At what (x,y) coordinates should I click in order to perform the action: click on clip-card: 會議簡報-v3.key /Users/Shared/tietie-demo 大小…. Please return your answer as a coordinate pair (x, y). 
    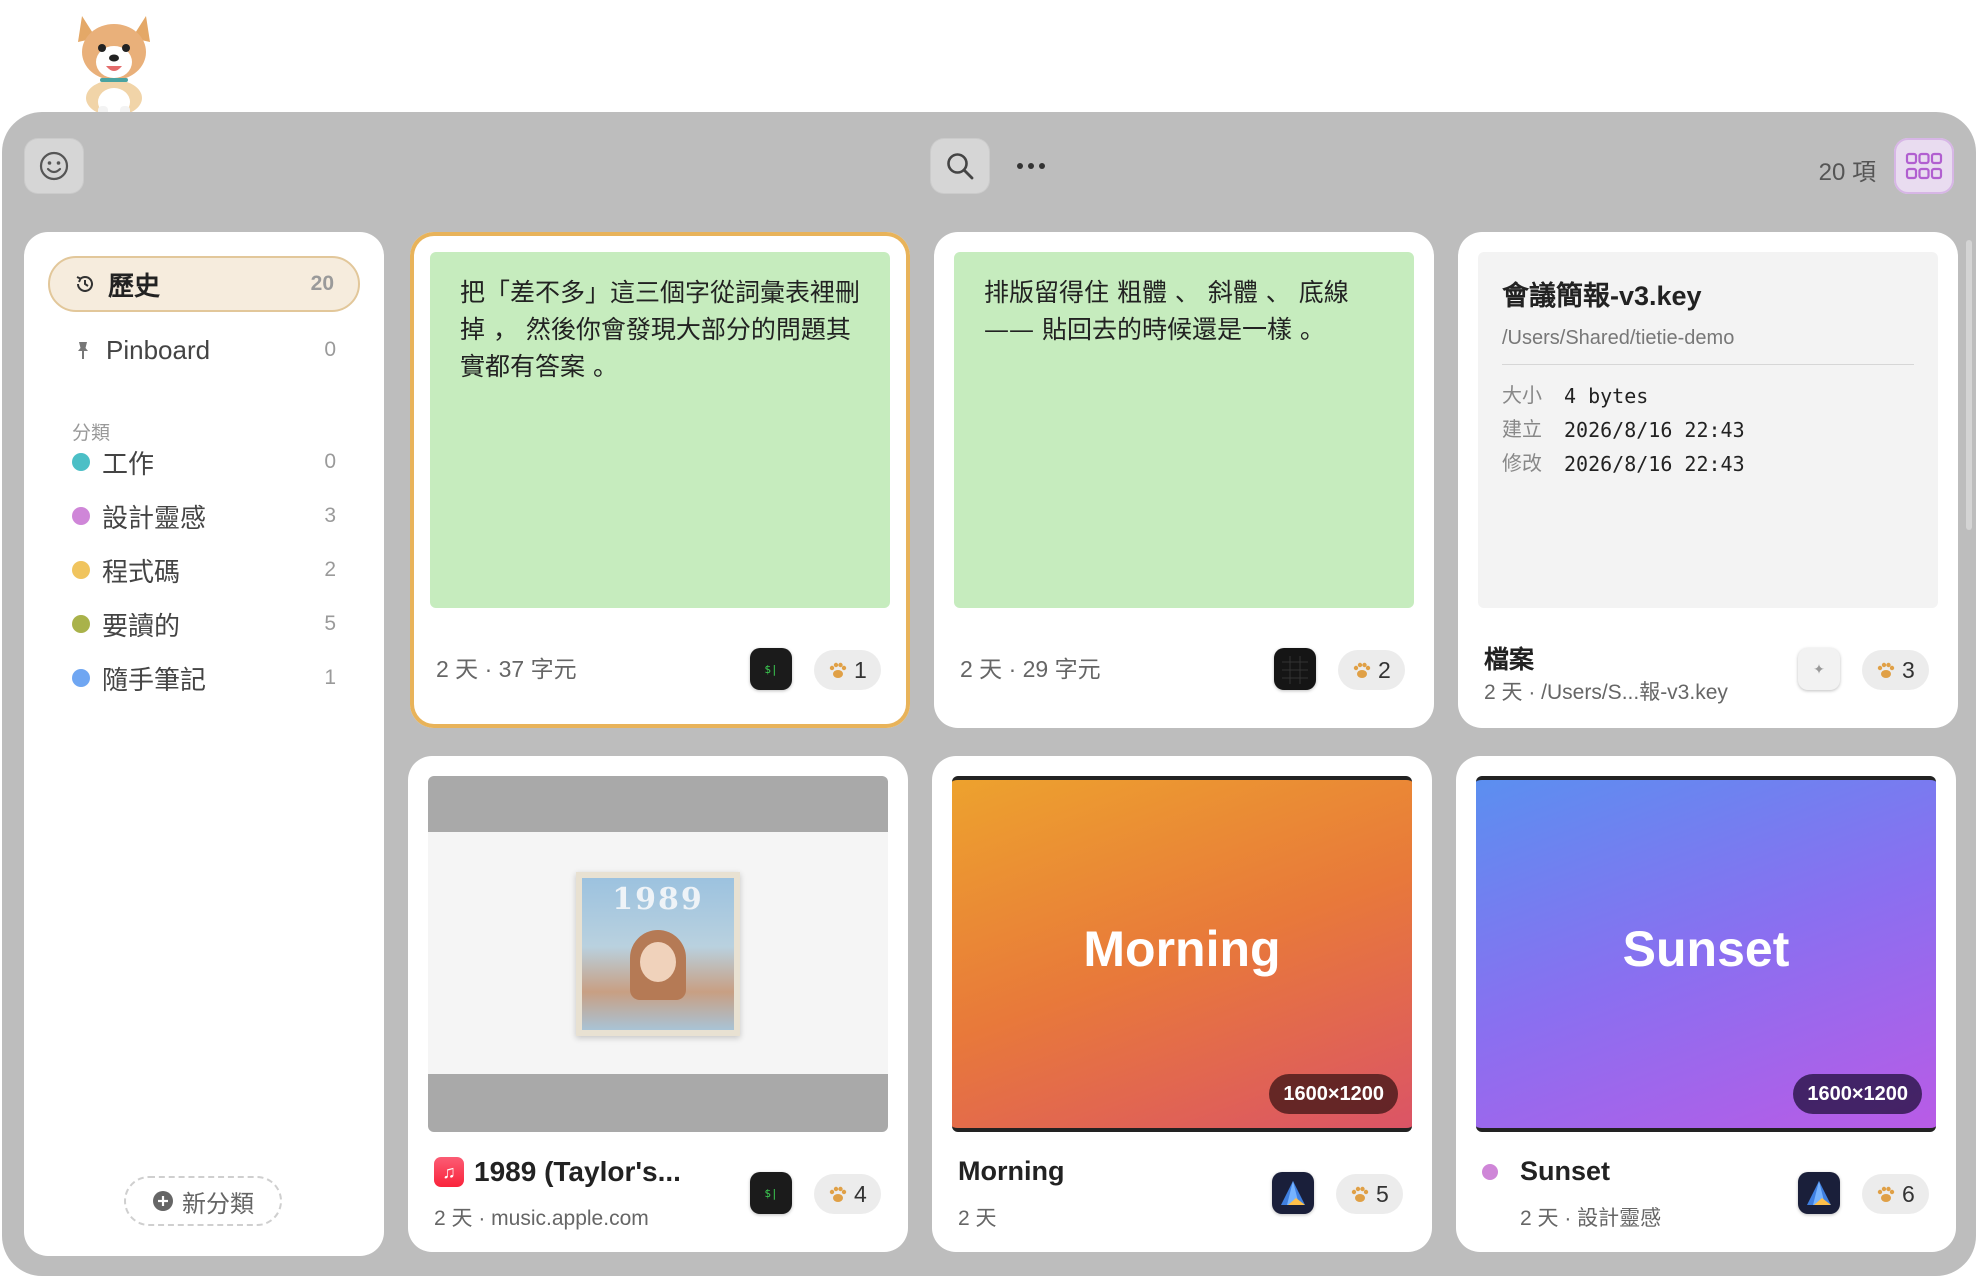
    Looking at the image, I should click on (1708, 480).